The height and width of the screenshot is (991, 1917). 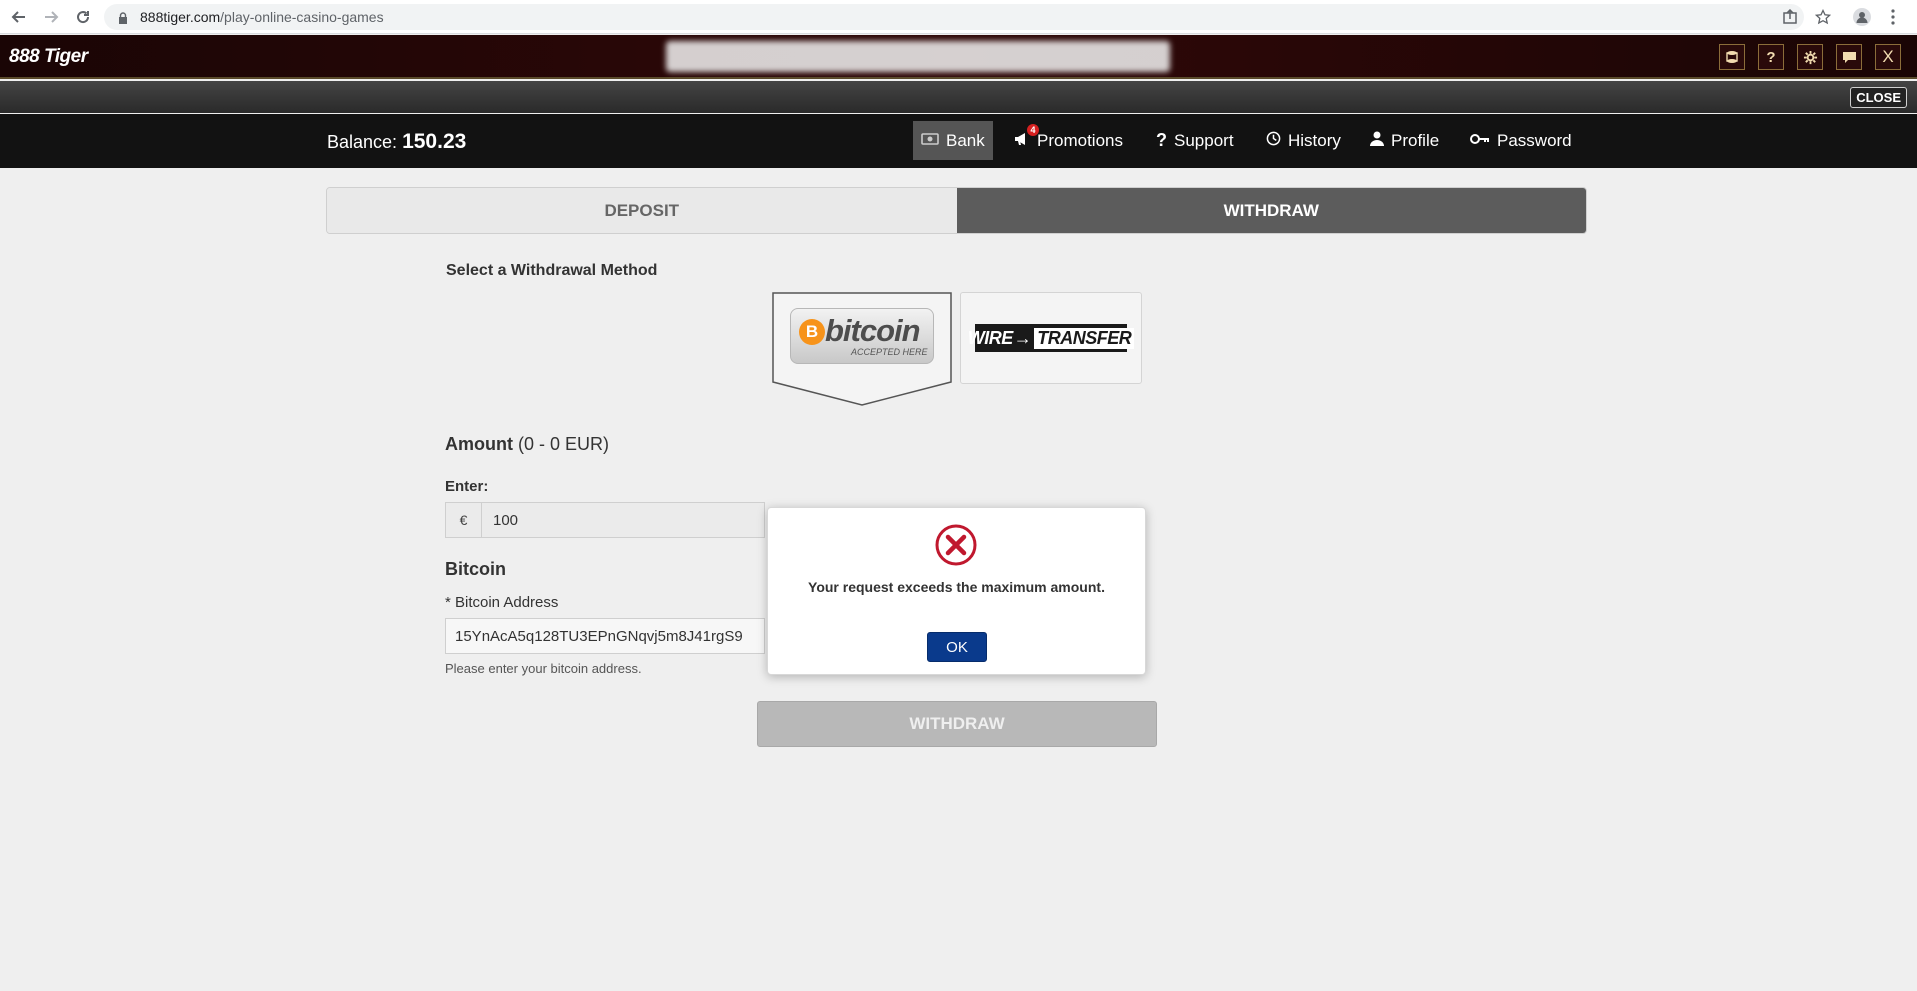 I want to click on megaphone-icon, so click(x=1022, y=141).